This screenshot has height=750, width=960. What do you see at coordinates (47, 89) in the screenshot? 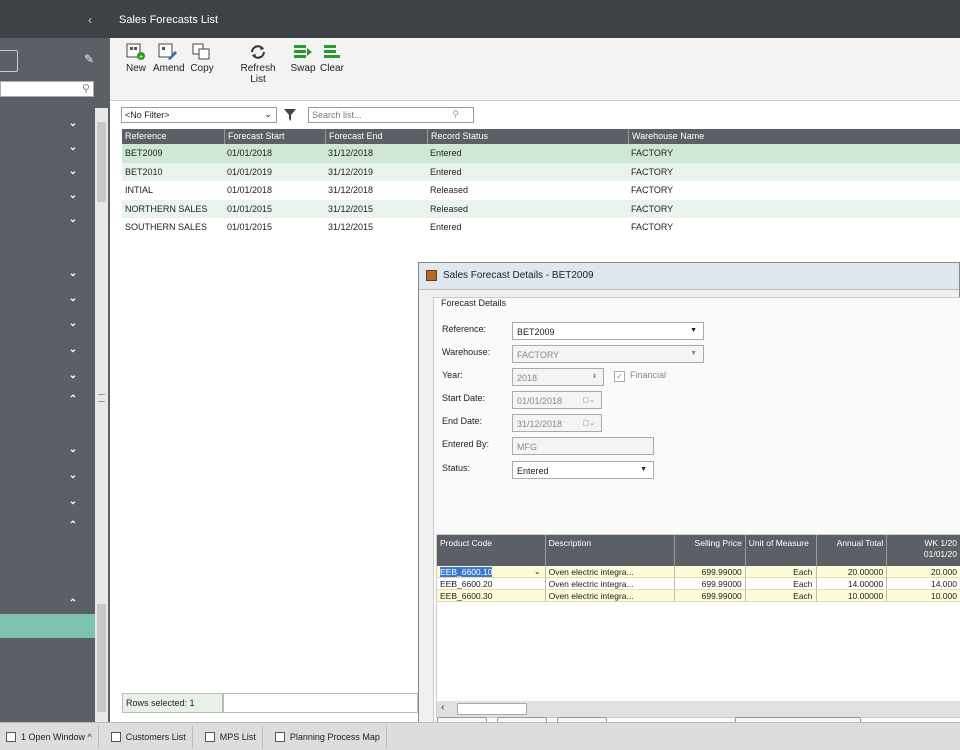
I see `sidebar-search-input: ⚲` at bounding box center [47, 89].